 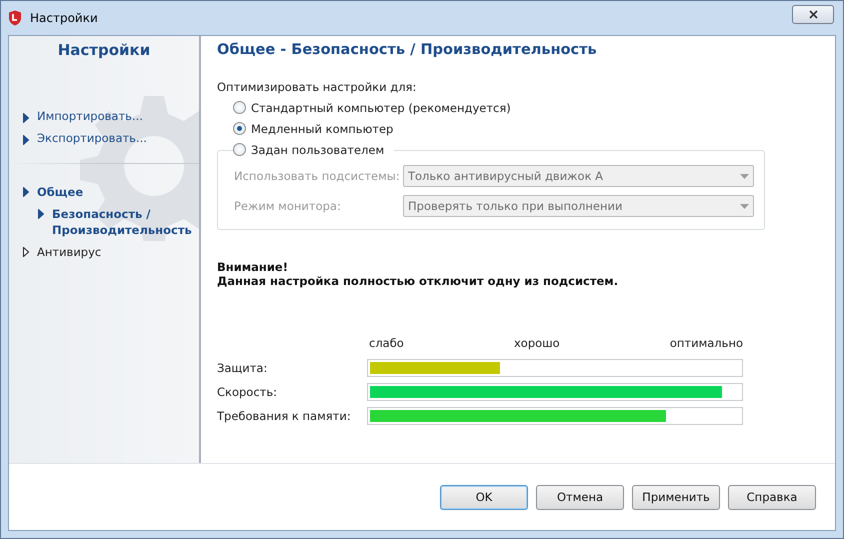 I want to click on tree-item: Безопасность / Производительность, so click(x=118, y=222).